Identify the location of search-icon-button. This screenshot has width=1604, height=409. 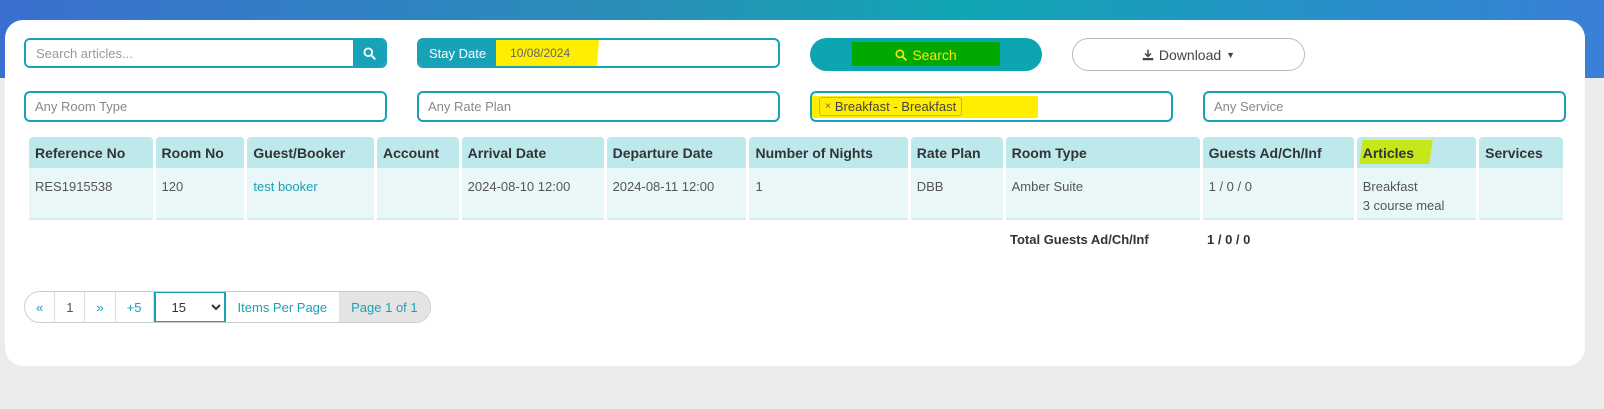
(369, 53).